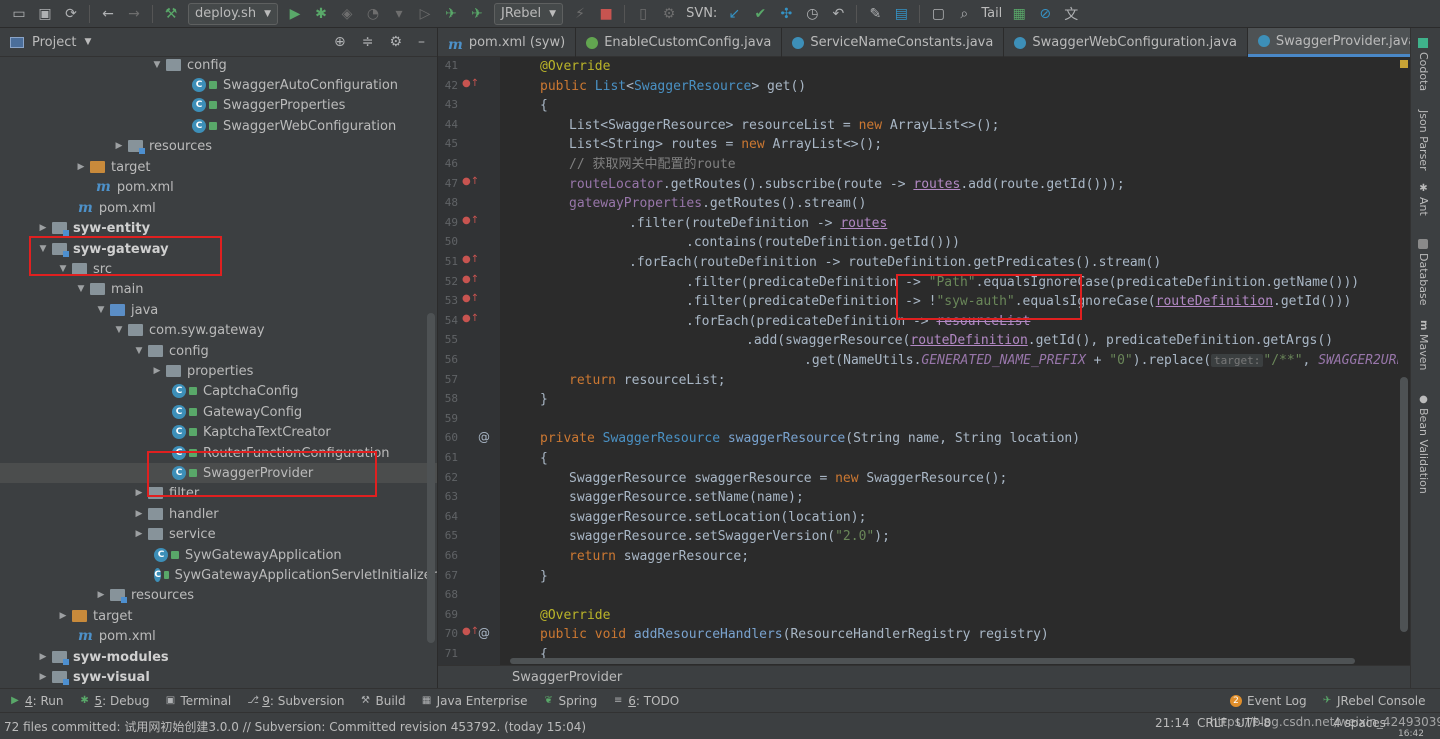 This screenshot has width=1440, height=739. Describe the element at coordinates (570, 701) in the screenshot. I see `spring-tool-button: ❦ Spring` at that location.